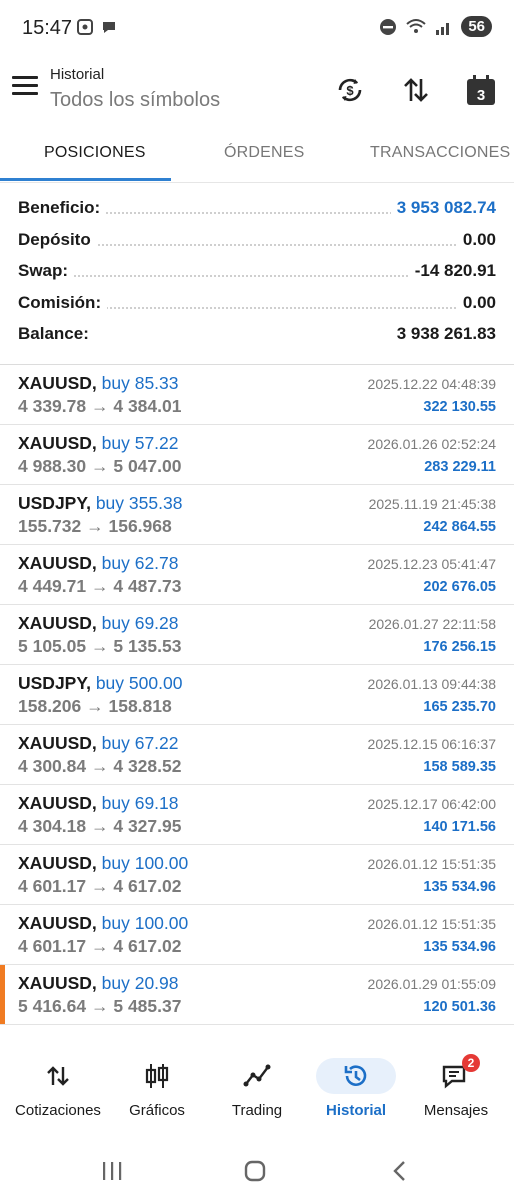 Image resolution: width=514 pixels, height=1200 pixels. What do you see at coordinates (98, 803) in the screenshot?
I see `position-symbol: XAUUSD, buy 69.18` at bounding box center [98, 803].